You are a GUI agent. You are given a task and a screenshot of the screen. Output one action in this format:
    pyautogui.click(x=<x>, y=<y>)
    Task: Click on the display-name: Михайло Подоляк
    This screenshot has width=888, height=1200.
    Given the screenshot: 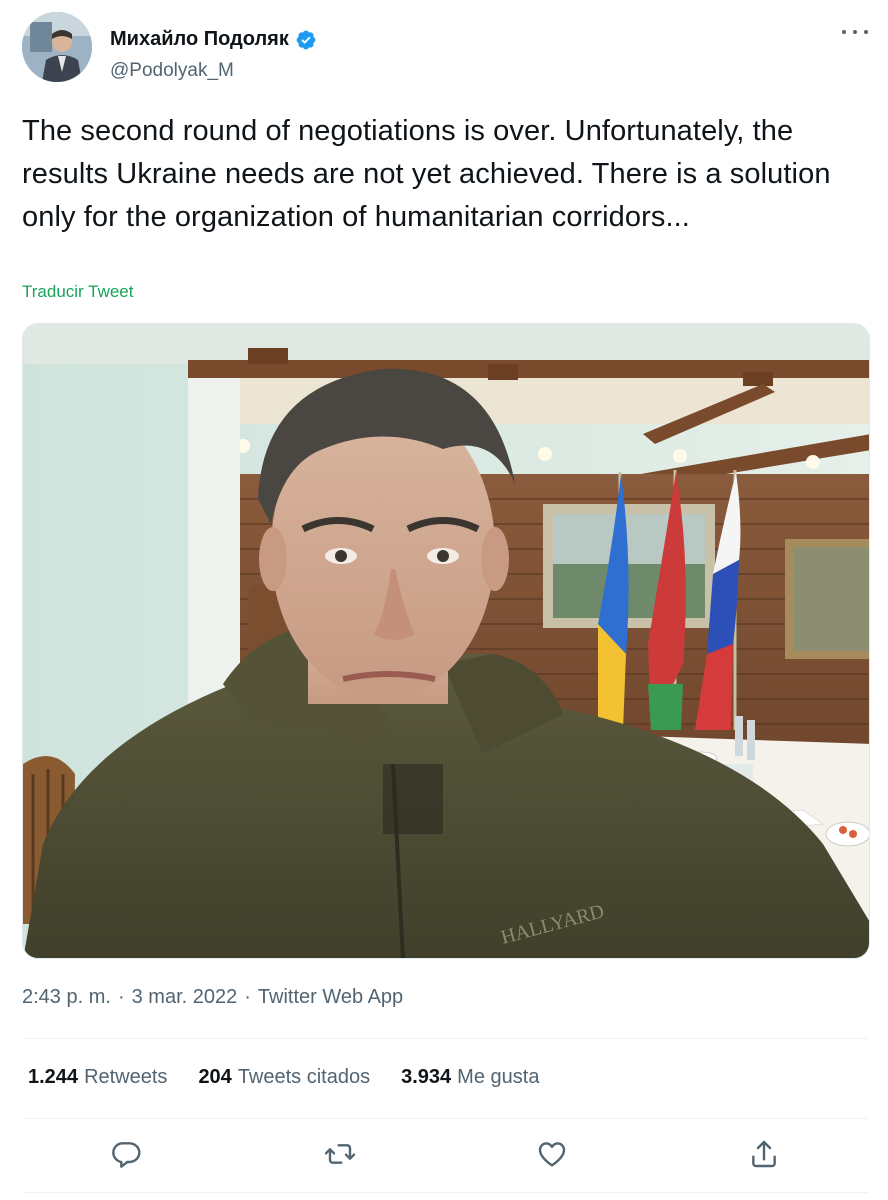 What is the action you would take?
    pyautogui.click(x=199, y=39)
    